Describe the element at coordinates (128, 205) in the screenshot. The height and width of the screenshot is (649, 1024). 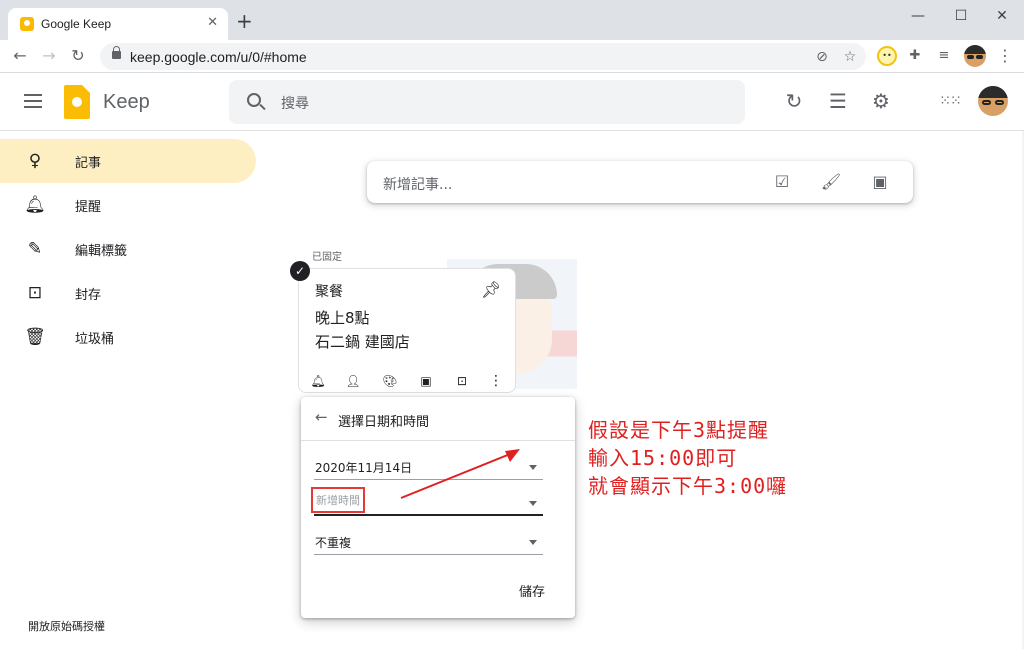
I see `sidebar-item-reminders: 🔔︎ 提醒` at that location.